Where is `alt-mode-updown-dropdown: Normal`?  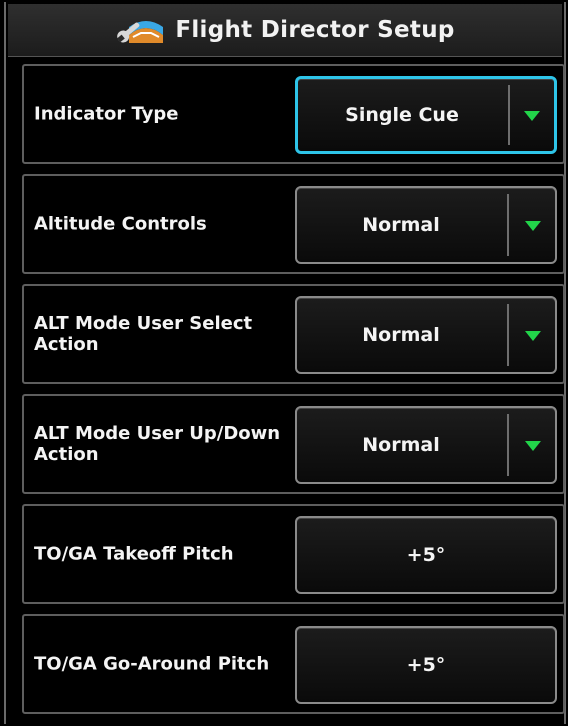
alt-mode-updown-dropdown: Normal is located at coordinates (426, 445).